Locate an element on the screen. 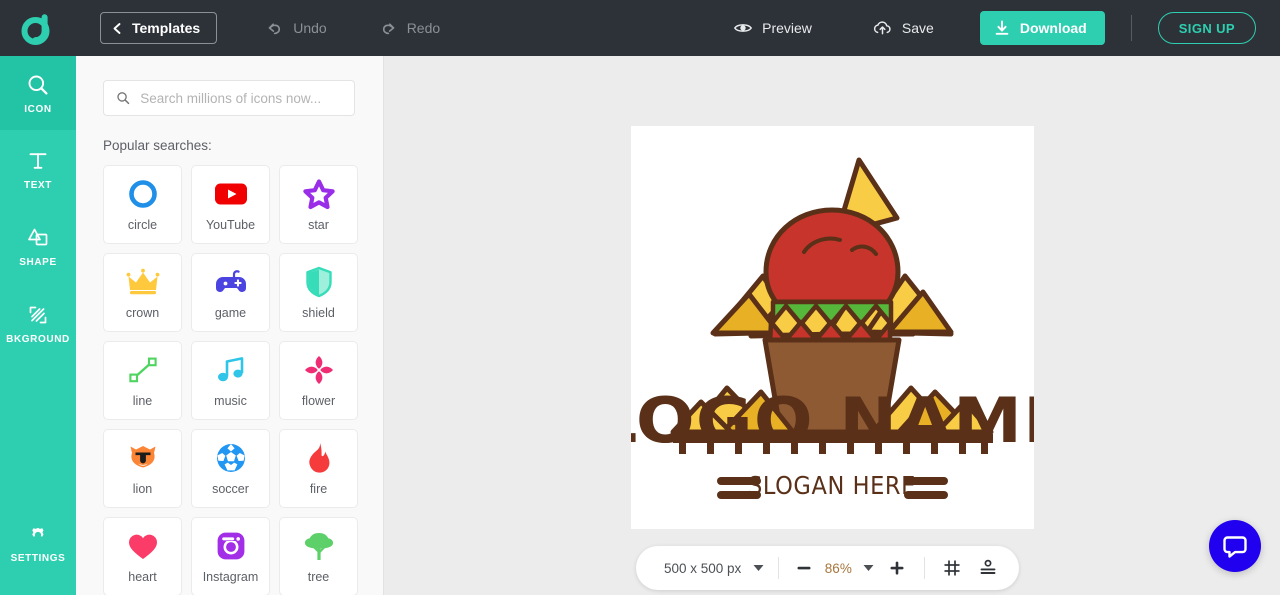 The height and width of the screenshot is (595, 1280). preview-button: Preview is located at coordinates (772, 28).